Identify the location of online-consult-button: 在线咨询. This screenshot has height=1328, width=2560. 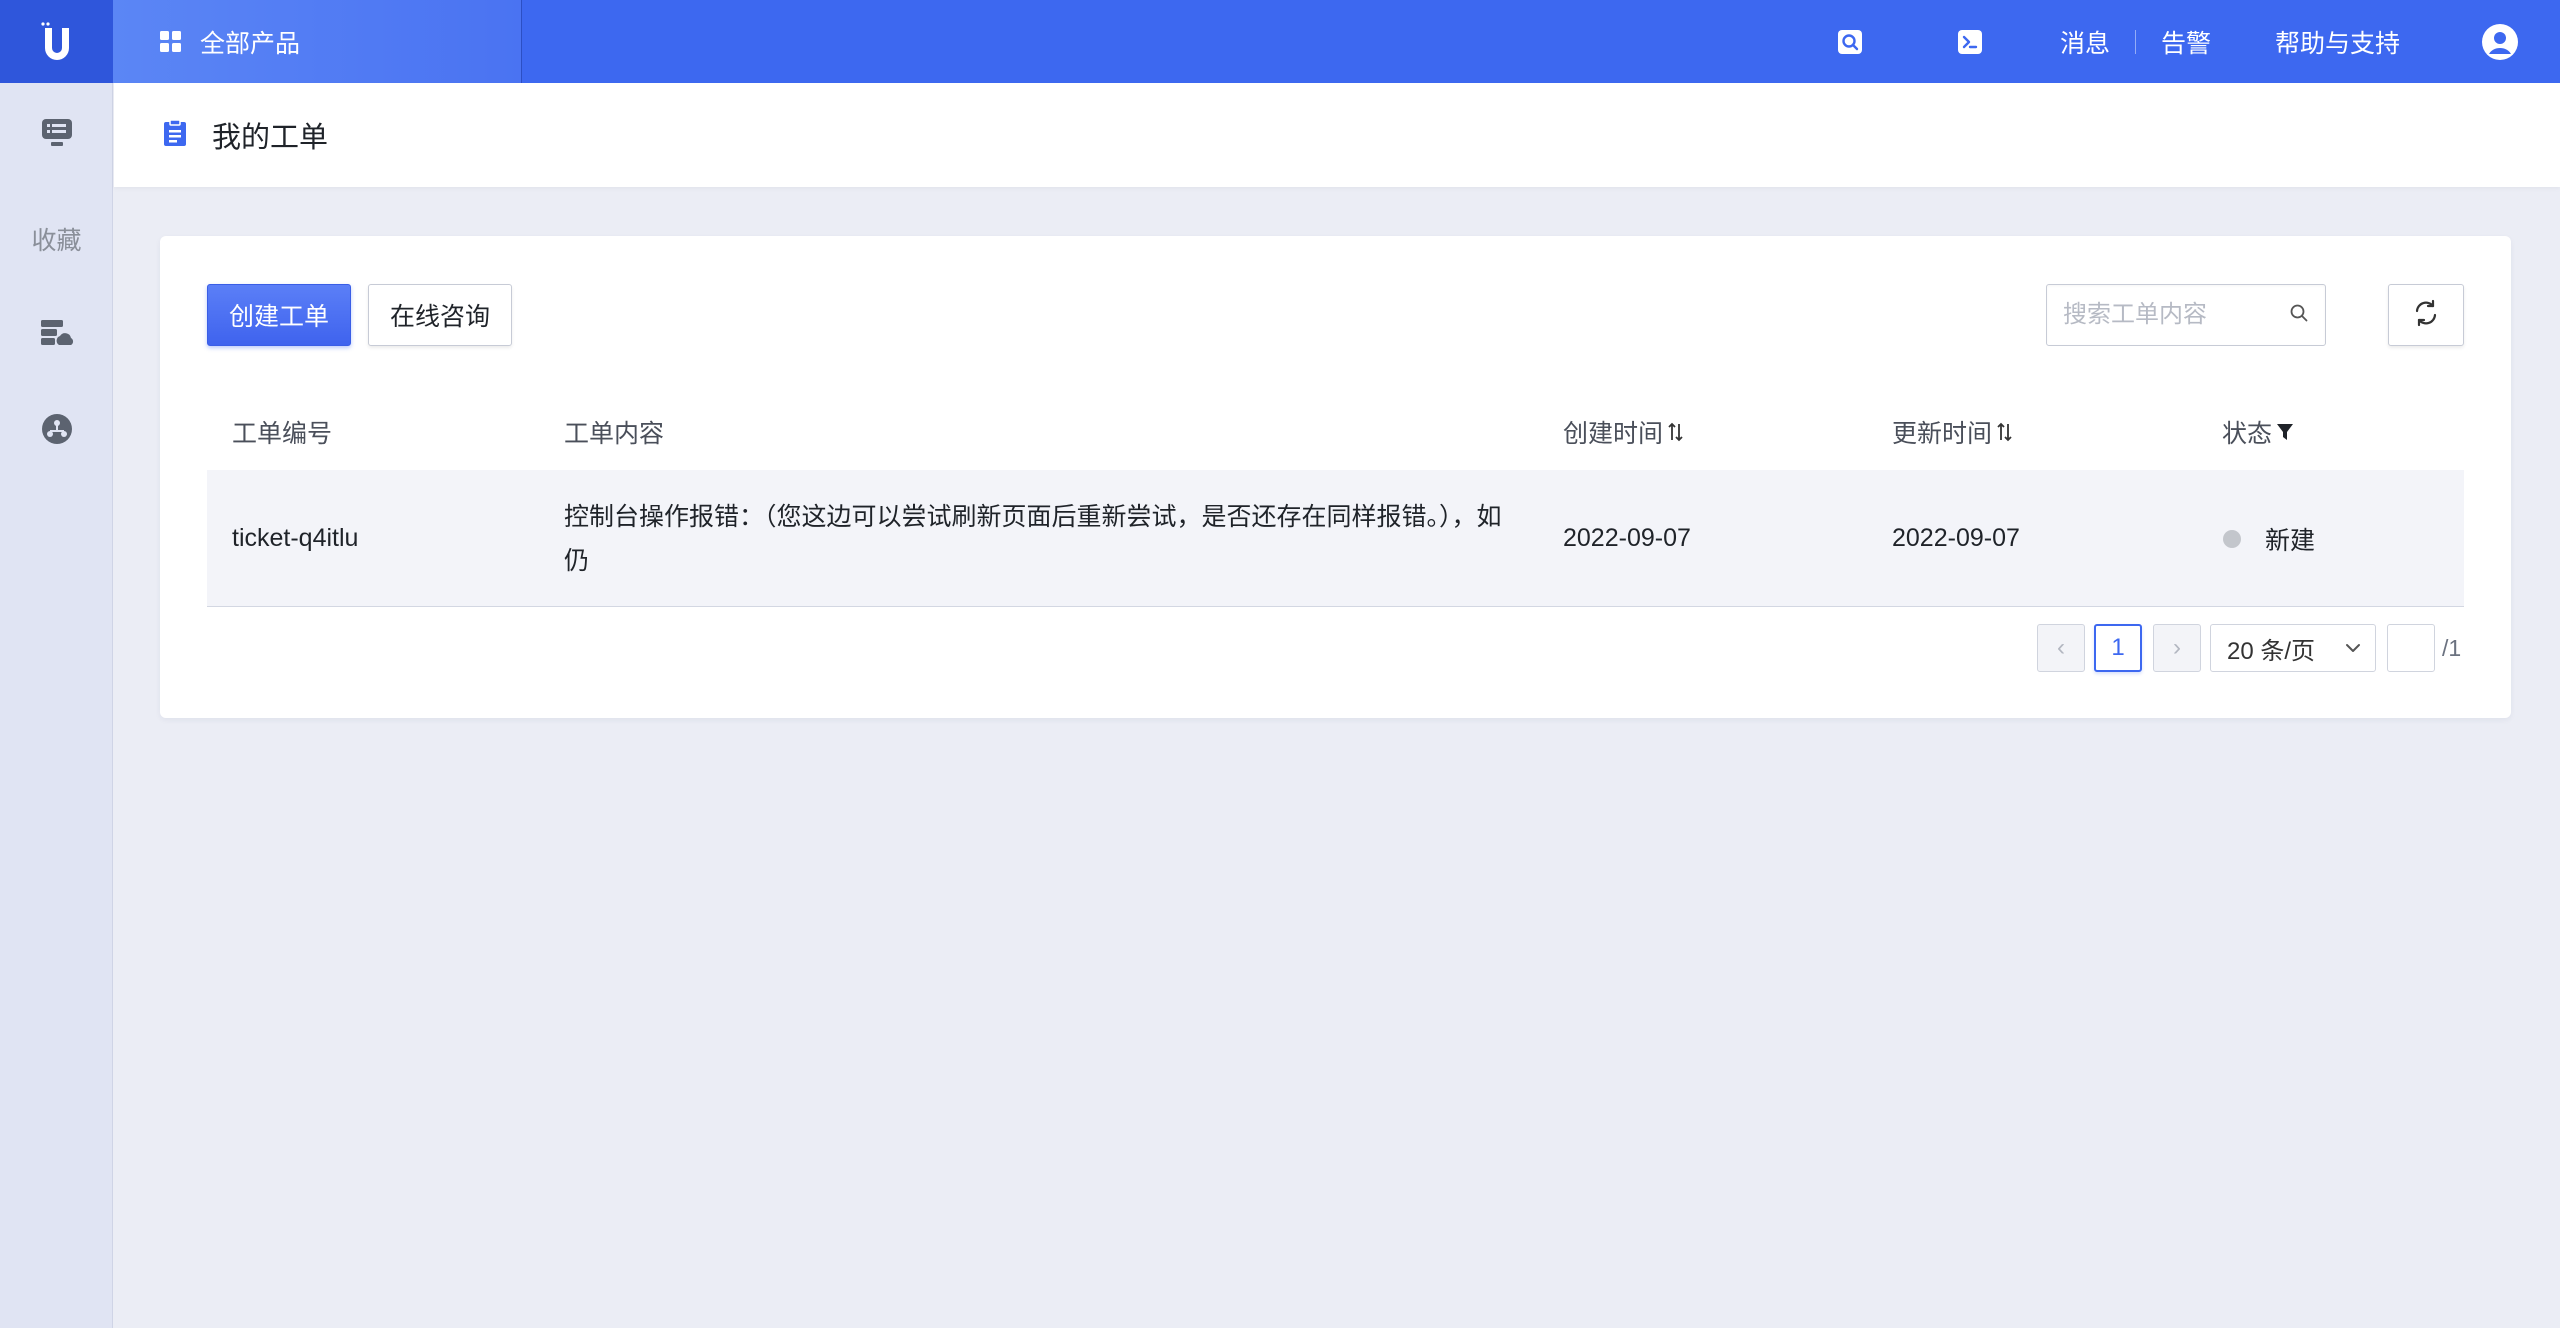
(440, 315).